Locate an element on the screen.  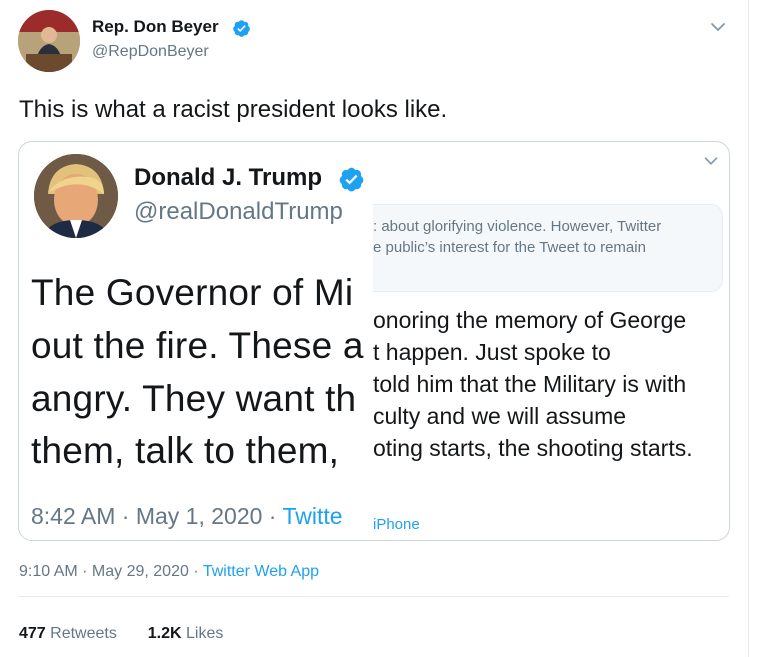
divider is located at coordinates (373, 596).